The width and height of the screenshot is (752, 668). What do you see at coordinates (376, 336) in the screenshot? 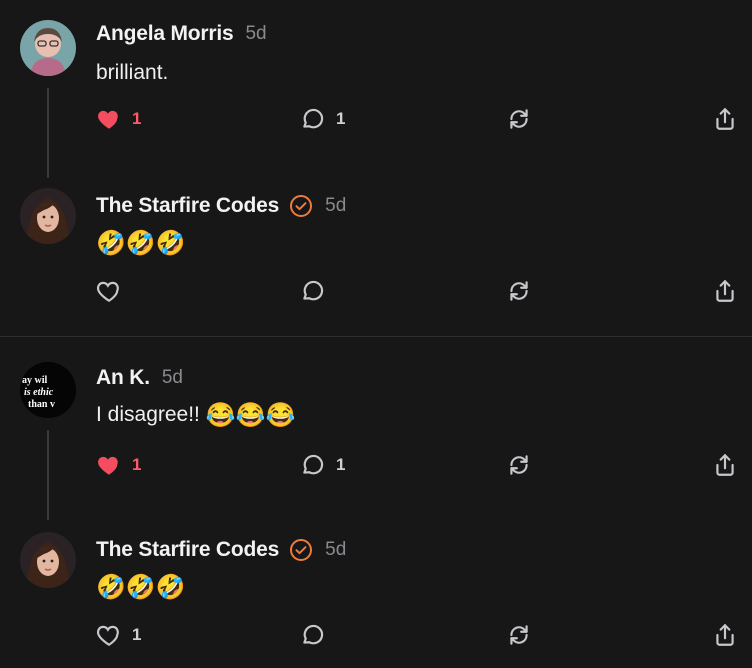
I see `thread-divider` at bounding box center [376, 336].